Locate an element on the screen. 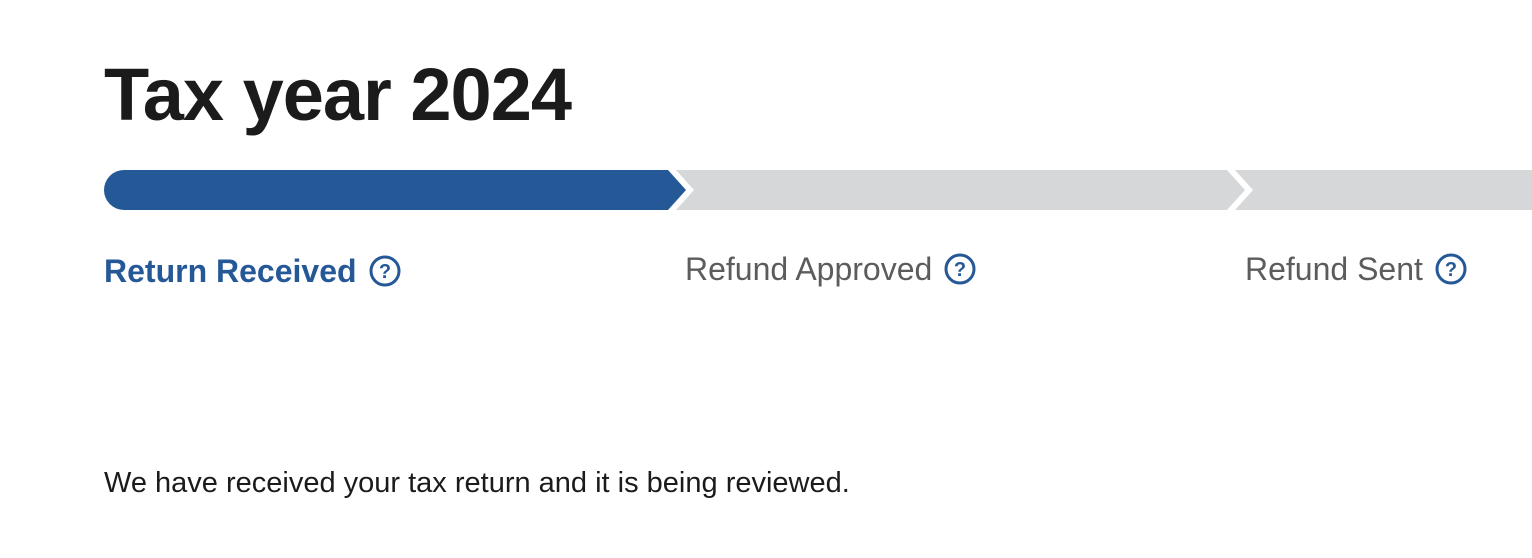 This screenshot has width=1532, height=558. step-label-return-received: Return Received is located at coordinates (230, 271).